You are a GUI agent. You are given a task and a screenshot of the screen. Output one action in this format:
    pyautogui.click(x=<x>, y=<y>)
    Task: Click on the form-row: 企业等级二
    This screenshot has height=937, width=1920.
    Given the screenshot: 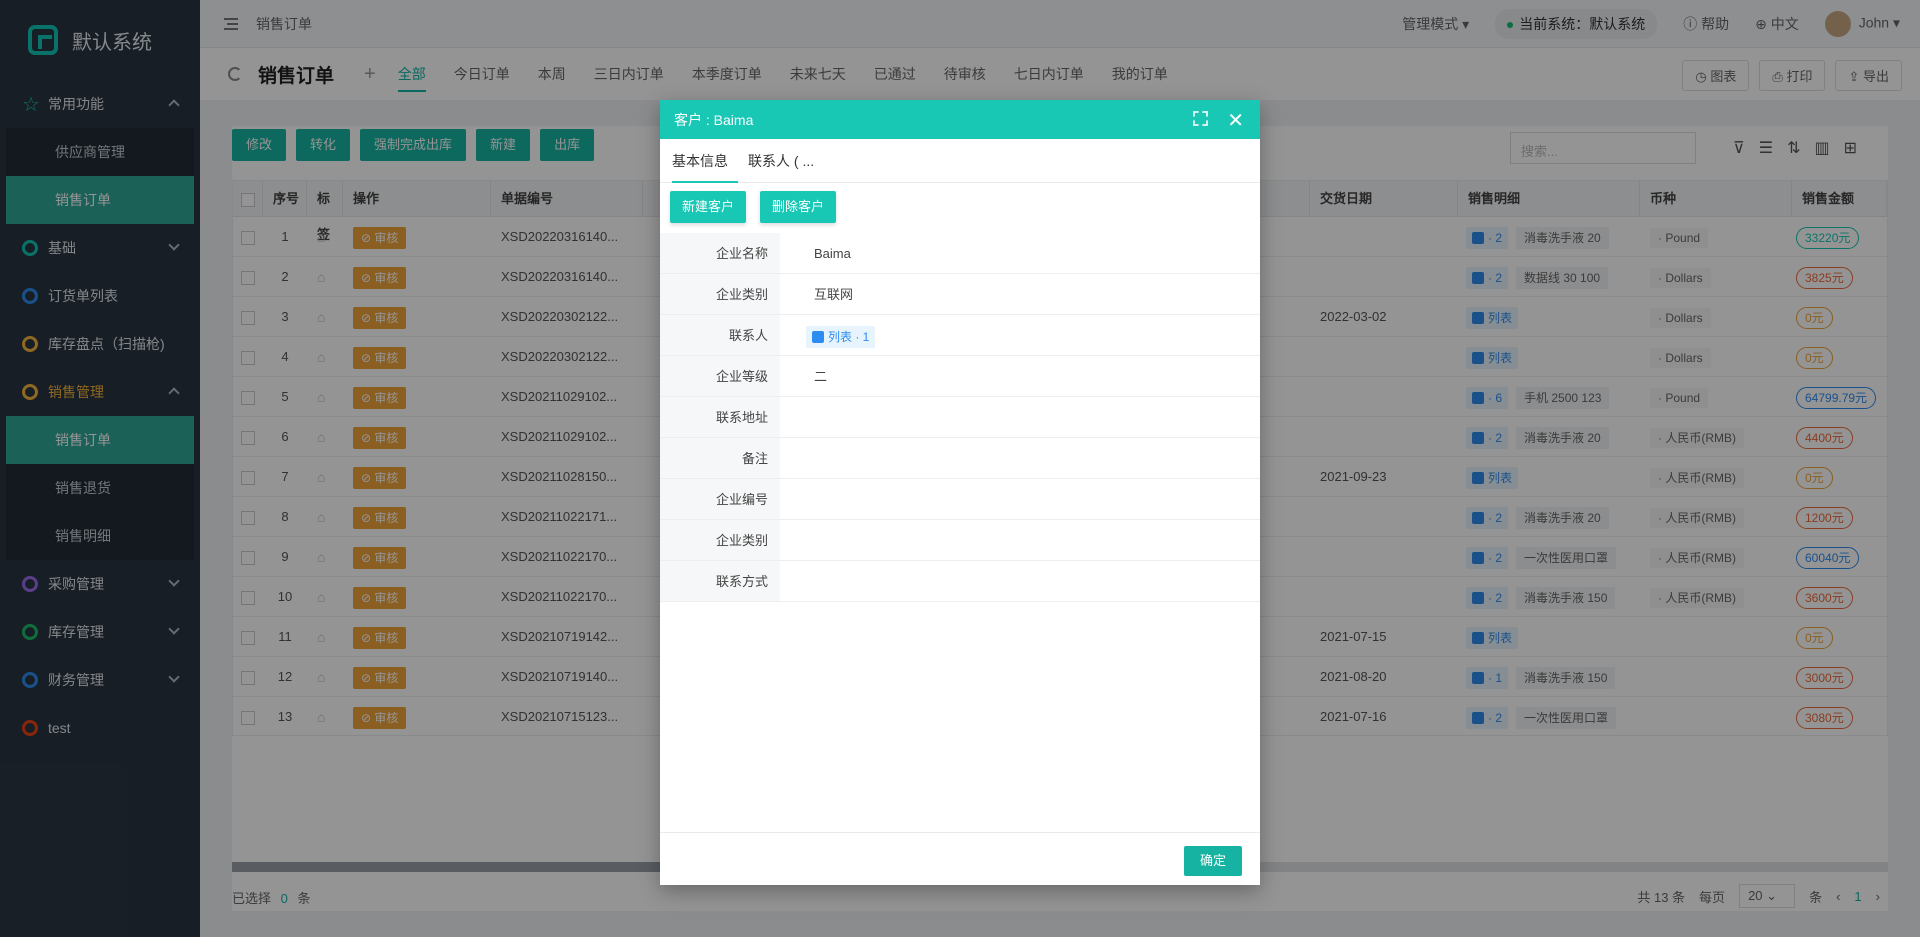 What is the action you would take?
    pyautogui.click(x=960, y=376)
    